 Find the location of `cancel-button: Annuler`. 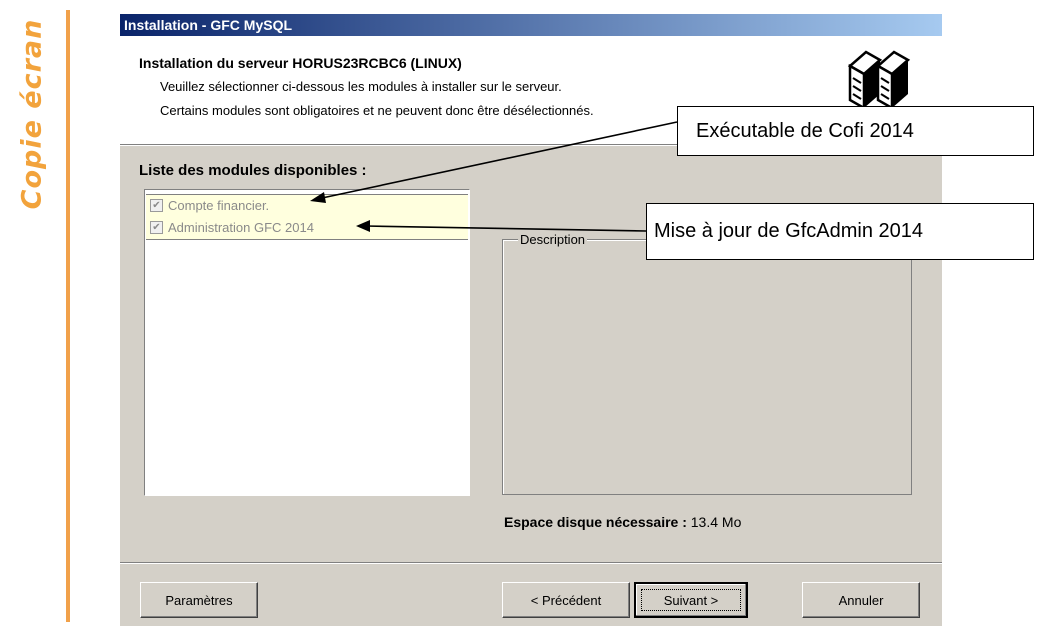

cancel-button: Annuler is located at coordinates (861, 600).